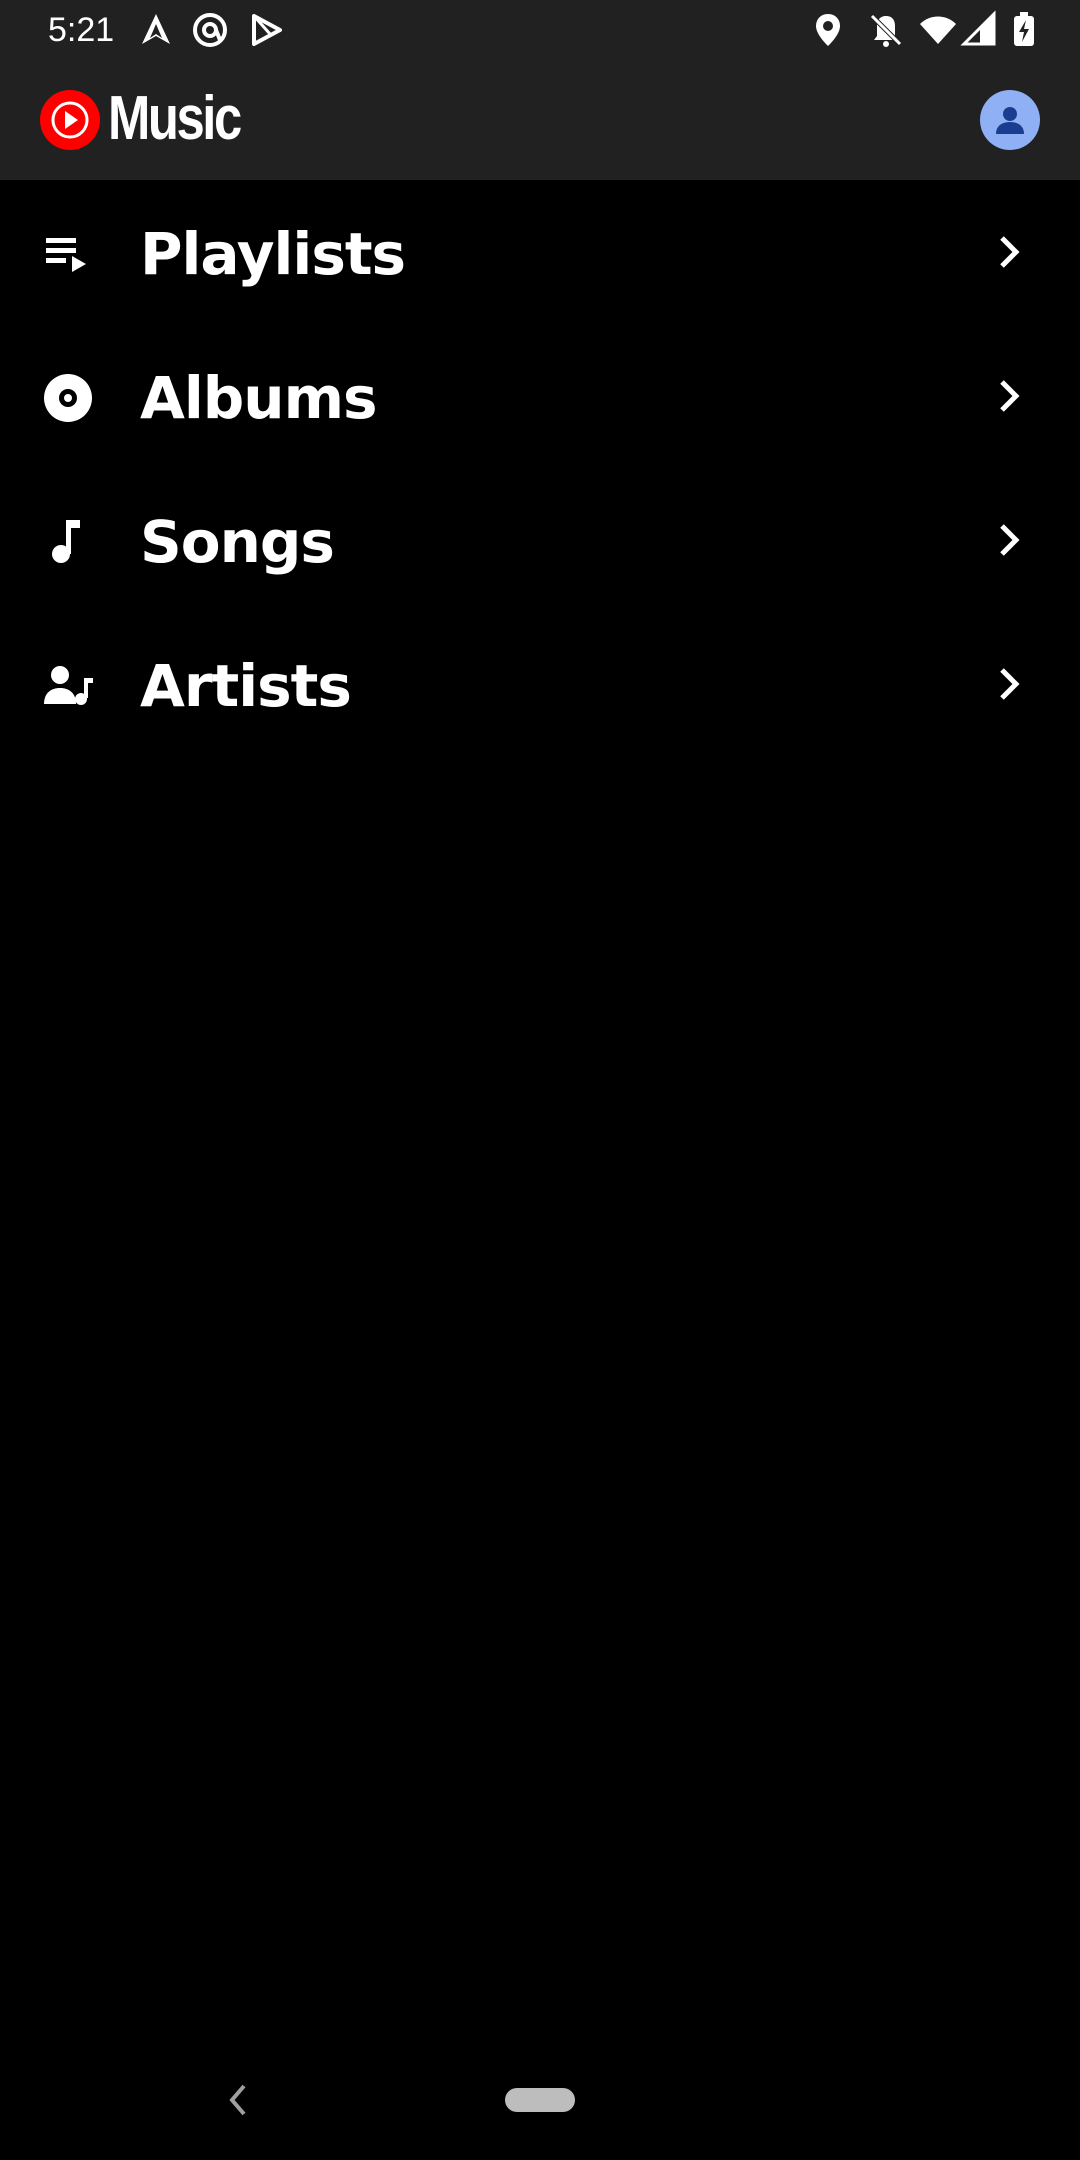 This screenshot has width=1080, height=2160. What do you see at coordinates (540, 2100) in the screenshot?
I see `home-pill-icon` at bounding box center [540, 2100].